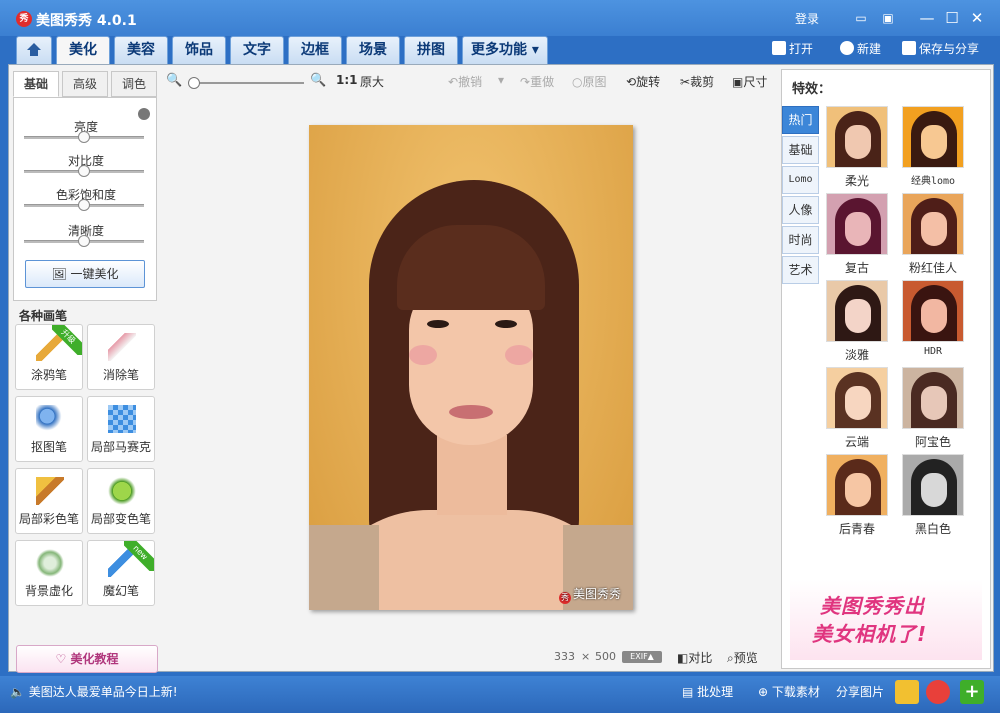 This screenshot has width=1000, height=713. What do you see at coordinates (34, 50) in the screenshot?
I see `tab-home` at bounding box center [34, 50].